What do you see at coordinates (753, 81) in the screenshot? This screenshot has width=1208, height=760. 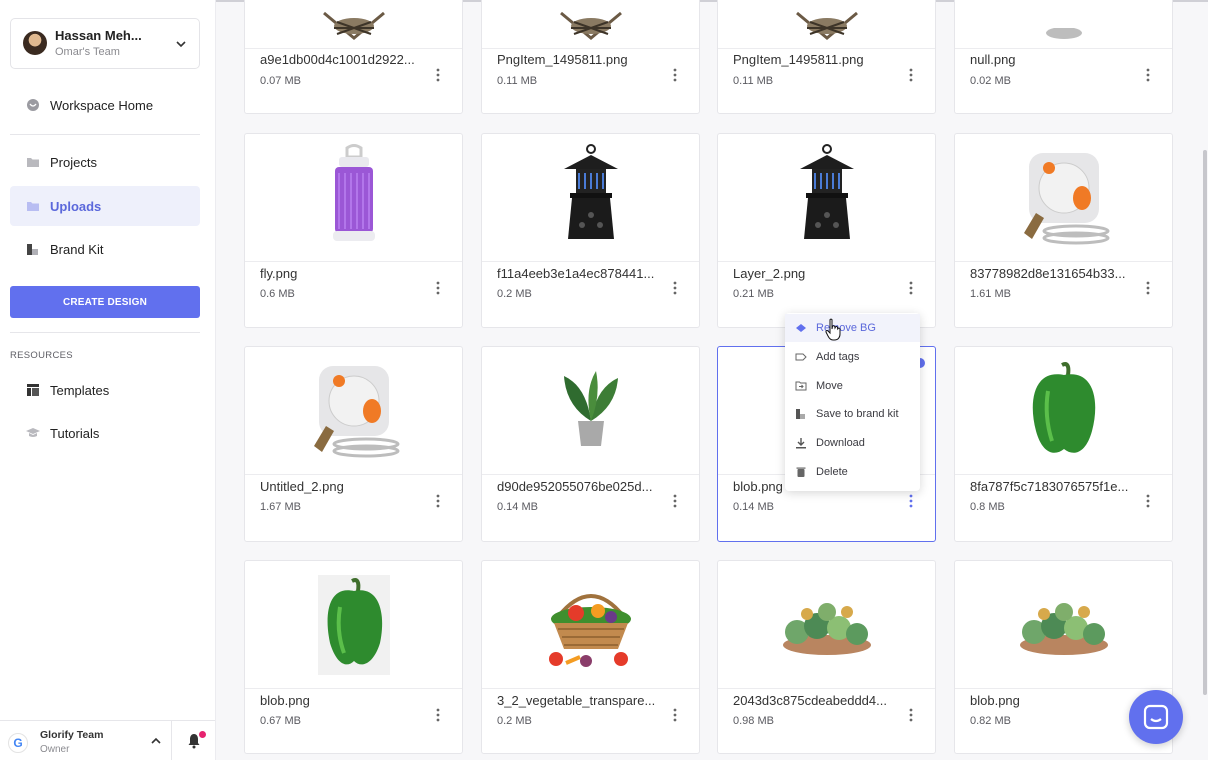 I see `file-size: 0.11 MB` at bounding box center [753, 81].